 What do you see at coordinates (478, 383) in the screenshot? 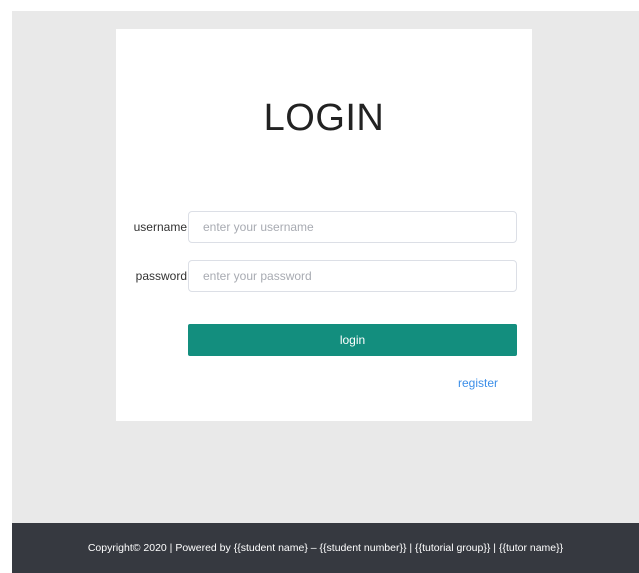
I see `register-link: register` at bounding box center [478, 383].